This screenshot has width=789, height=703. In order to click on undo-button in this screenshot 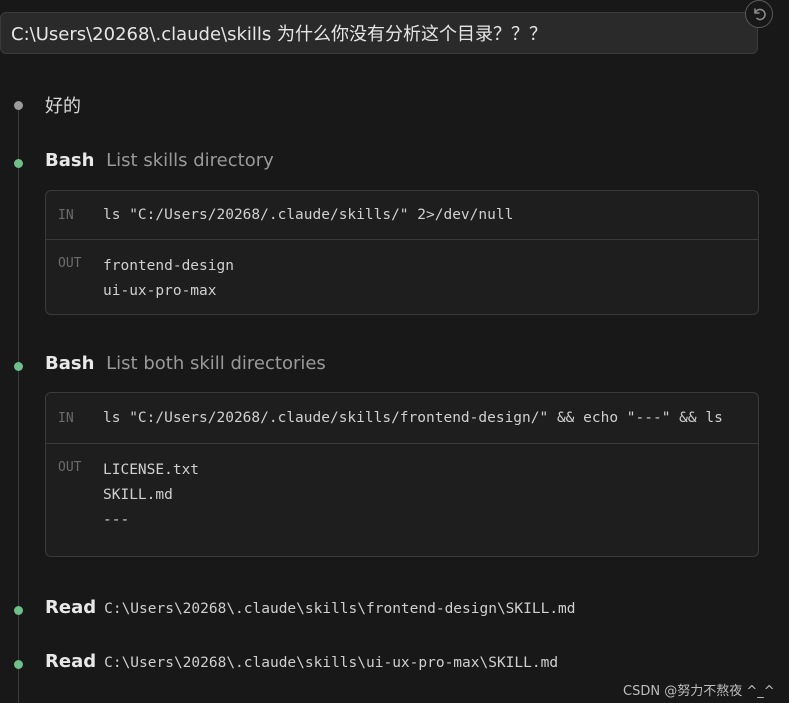, I will do `click(759, 14)`.